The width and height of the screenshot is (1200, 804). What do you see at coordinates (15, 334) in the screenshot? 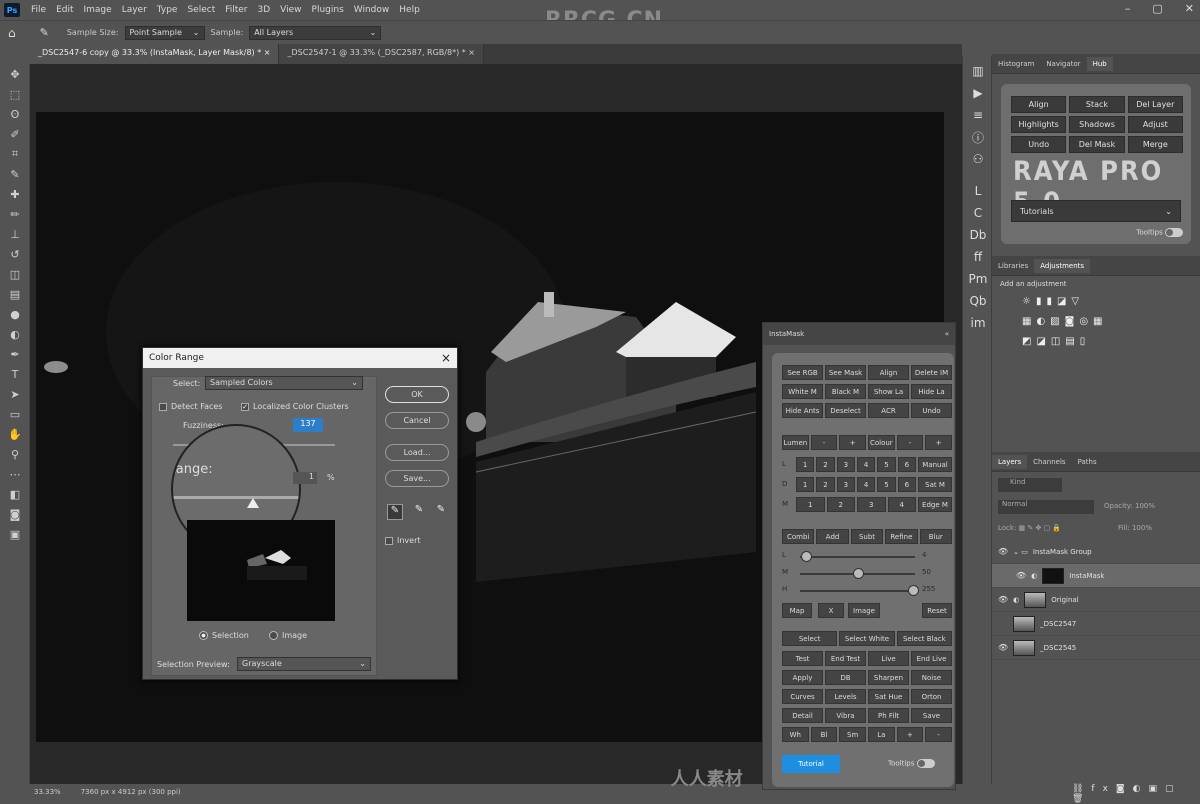
I see `dodge-tool-icon: ◐` at bounding box center [15, 334].